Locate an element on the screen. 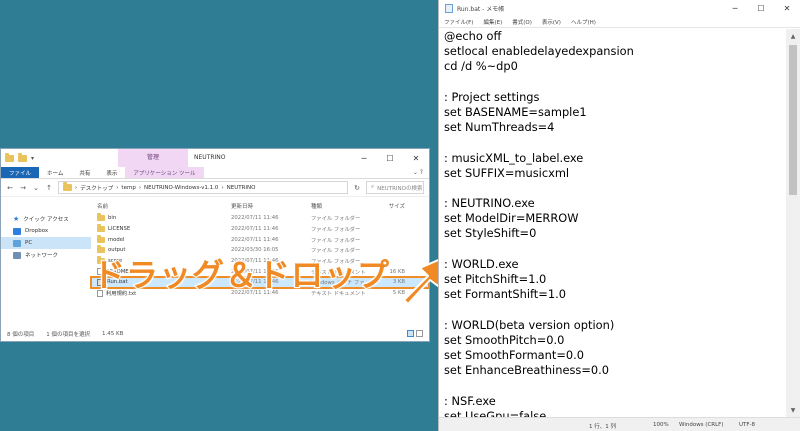 Image resolution: width=800 pixels, height=431 pixels. forward-icon: → is located at coordinates (23, 188).